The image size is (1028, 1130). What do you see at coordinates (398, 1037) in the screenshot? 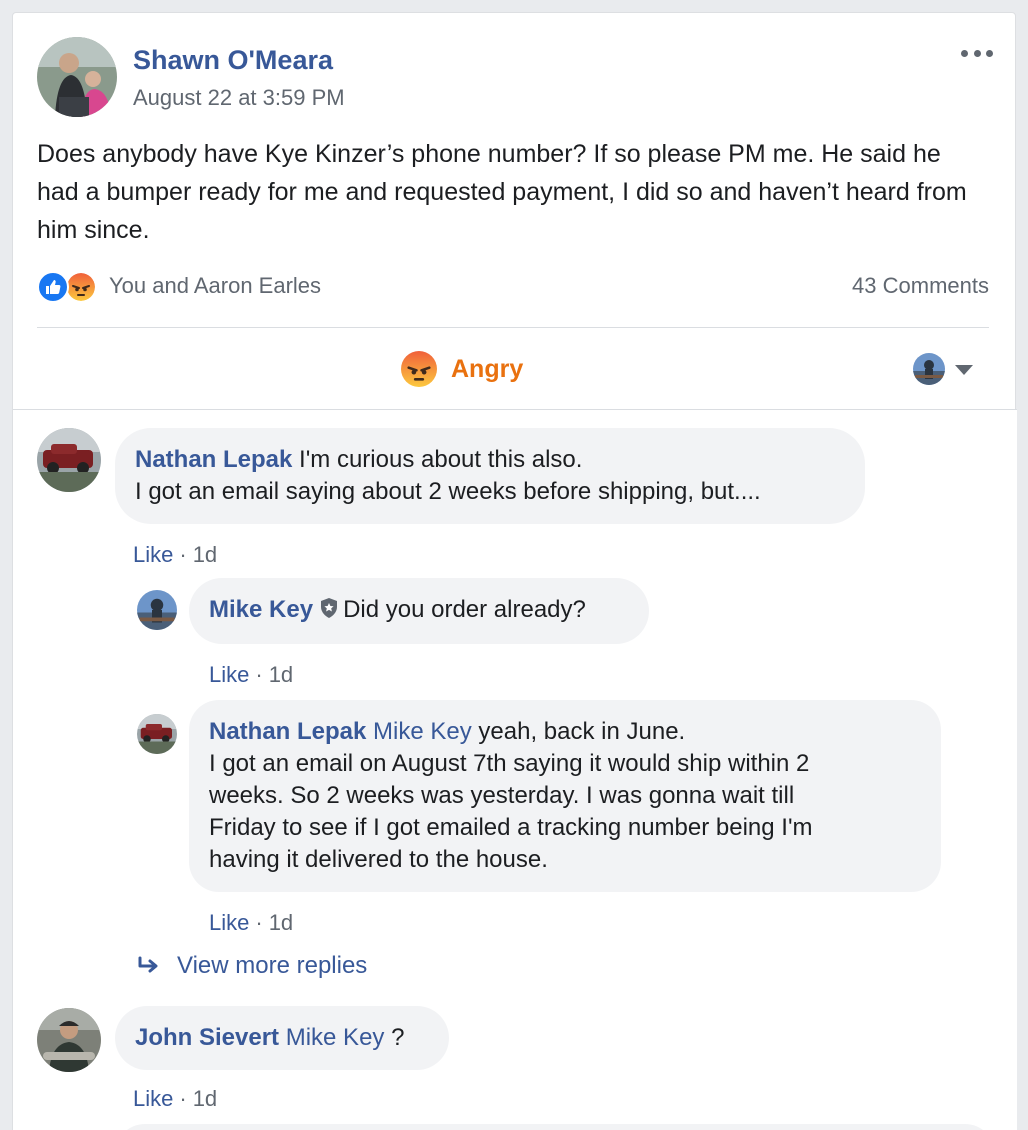
I see `comment-text: ?` at bounding box center [398, 1037].